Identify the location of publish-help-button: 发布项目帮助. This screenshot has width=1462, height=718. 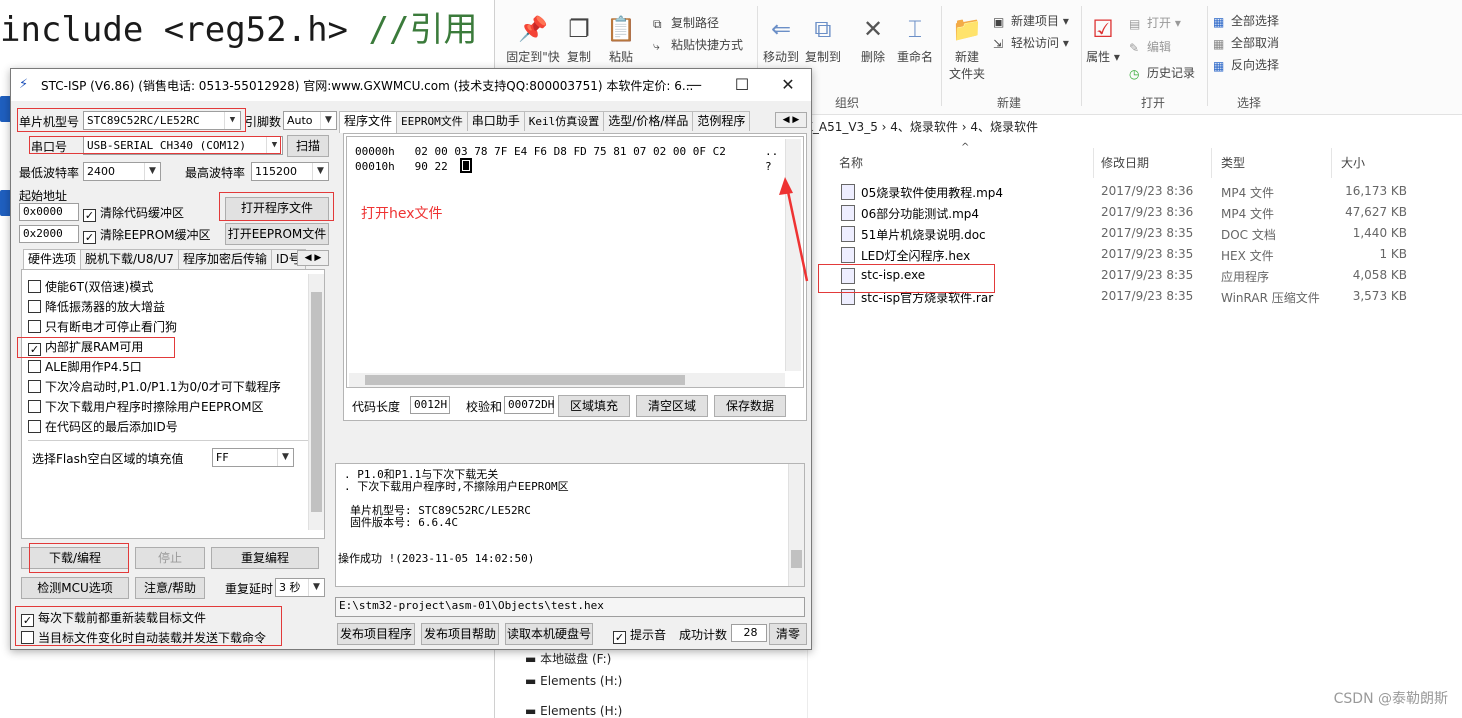
(460, 634).